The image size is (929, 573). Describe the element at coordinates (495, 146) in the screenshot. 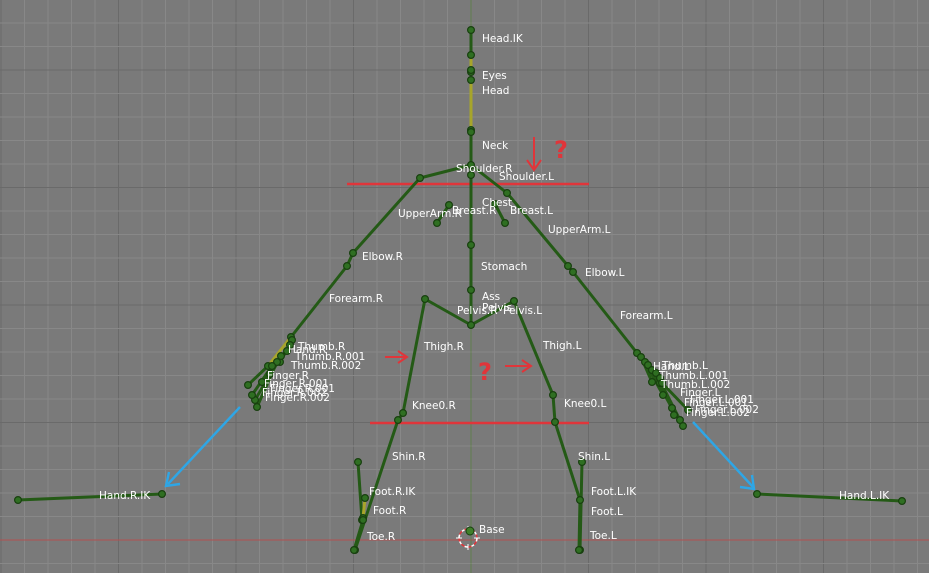

I see `label-neck: Neck` at that location.